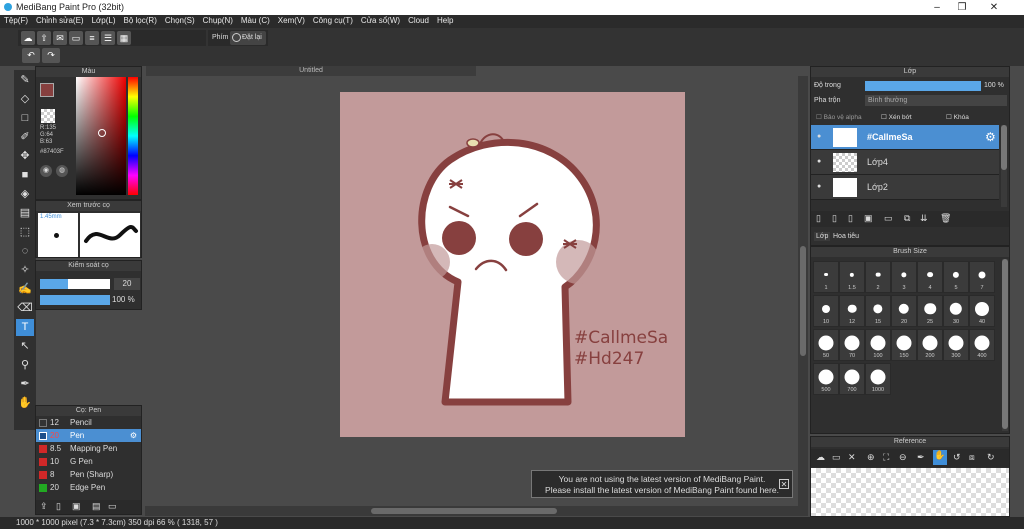 This screenshot has height=529, width=1024. Describe the element at coordinates (962, 7) in the screenshot. I see `maximize-button: ❐` at that location.